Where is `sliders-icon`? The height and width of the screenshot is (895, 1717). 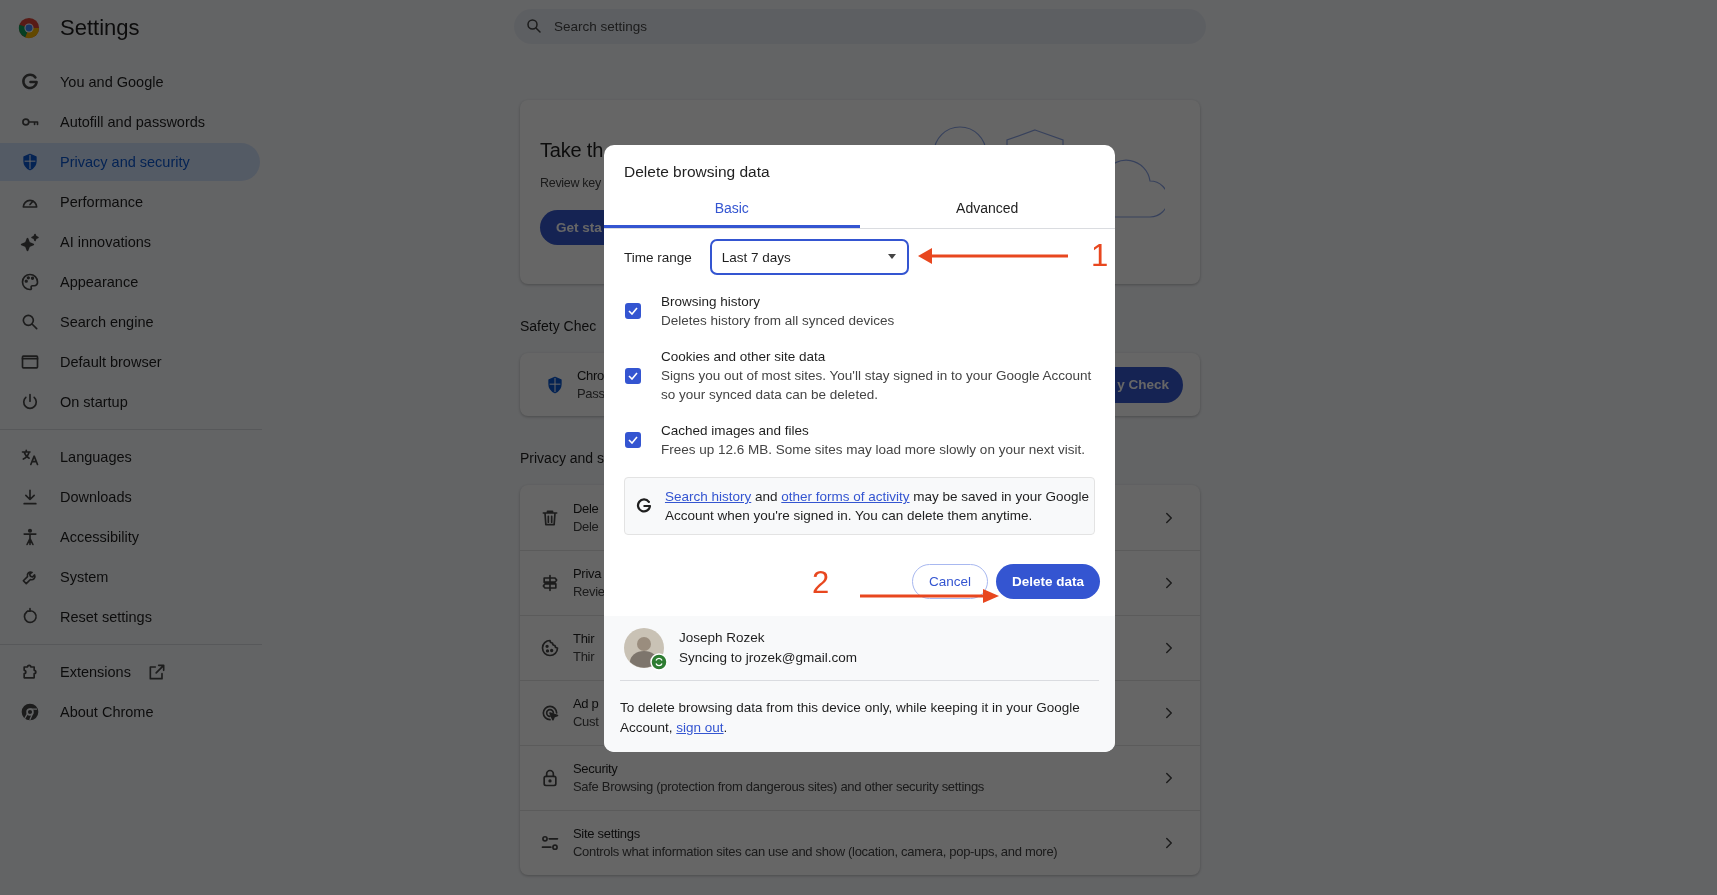 sliders-icon is located at coordinates (550, 843).